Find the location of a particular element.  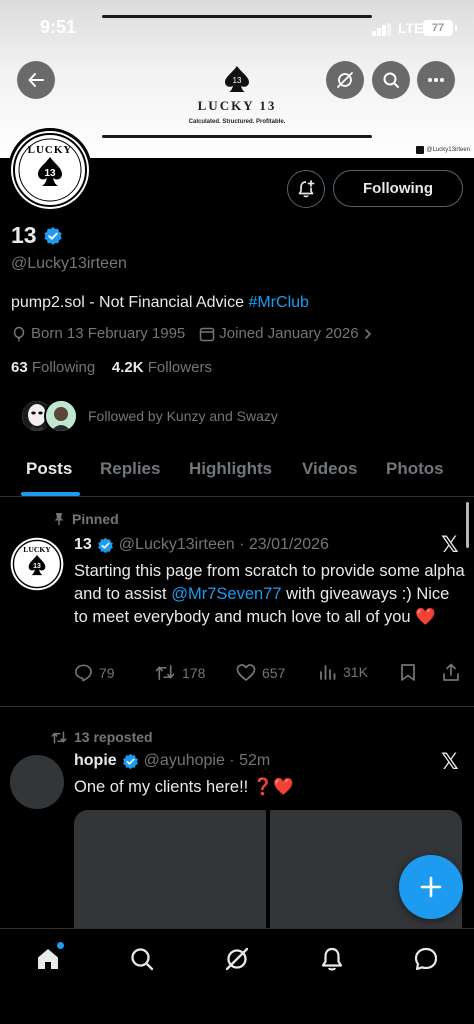

heart-icon is located at coordinates (246, 672).